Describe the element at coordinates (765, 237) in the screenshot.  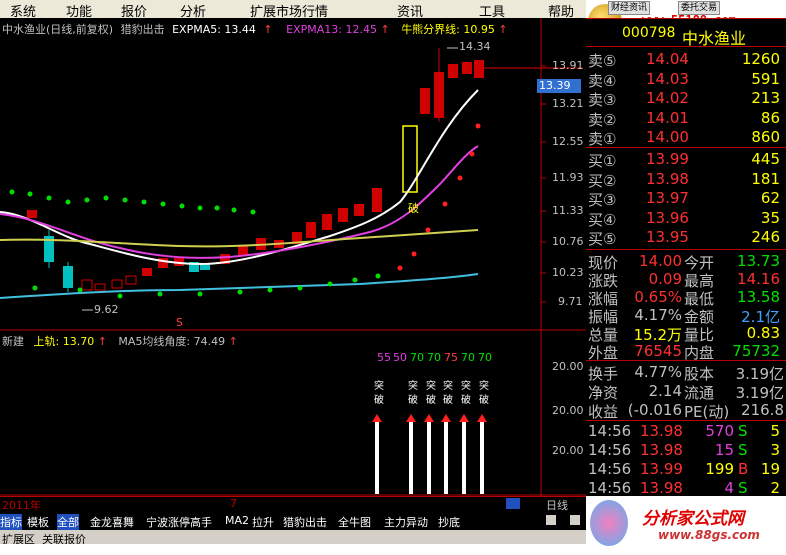
I see `bid-volume: 246` at that location.